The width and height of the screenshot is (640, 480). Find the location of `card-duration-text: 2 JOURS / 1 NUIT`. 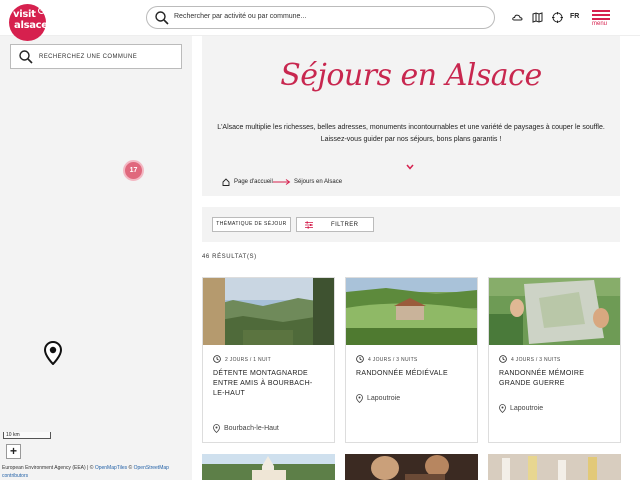

card-duration-text: 2 JOURS / 1 NUIT is located at coordinates (248, 360).